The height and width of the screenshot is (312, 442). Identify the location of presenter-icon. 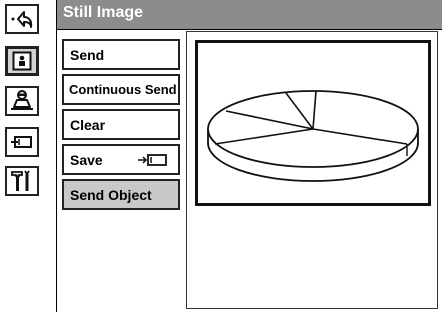
(22, 100).